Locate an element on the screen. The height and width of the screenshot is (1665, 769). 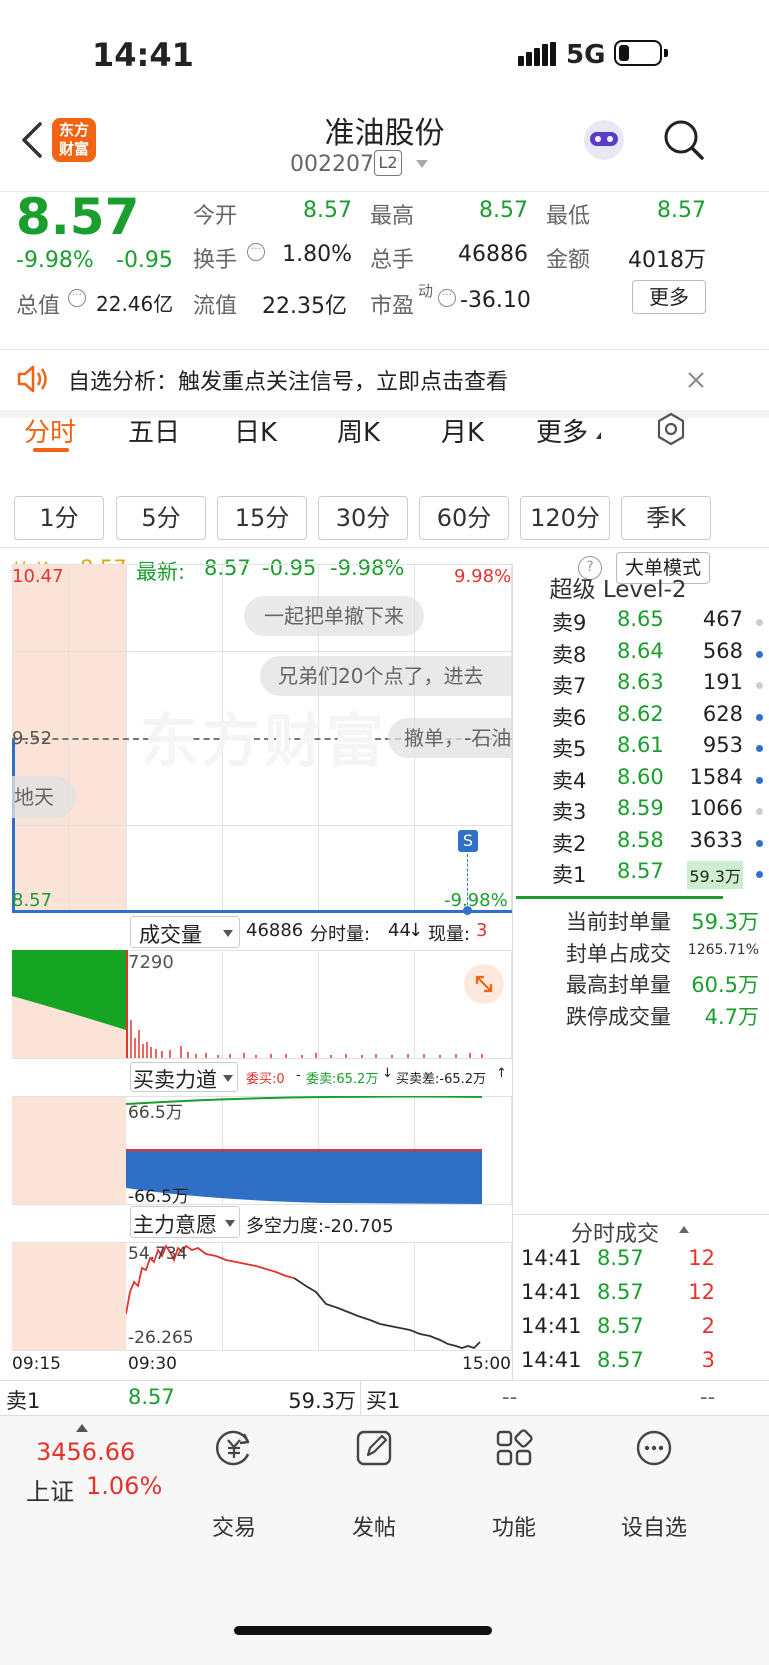
expand-icon is located at coordinates (484, 984).